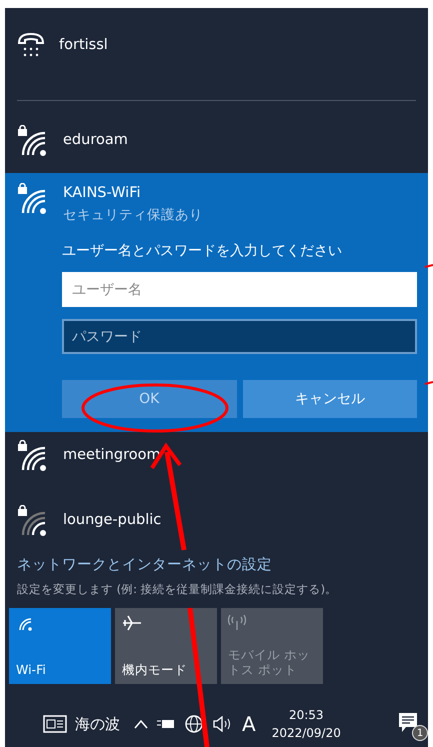 The height and width of the screenshot is (747, 433). Describe the element at coordinates (306, 715) in the screenshot. I see `time-text: 20:53` at that location.